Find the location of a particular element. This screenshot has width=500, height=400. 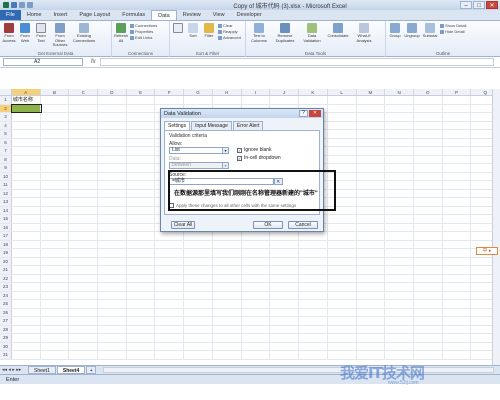

column-header: N is located at coordinates (399, 92).